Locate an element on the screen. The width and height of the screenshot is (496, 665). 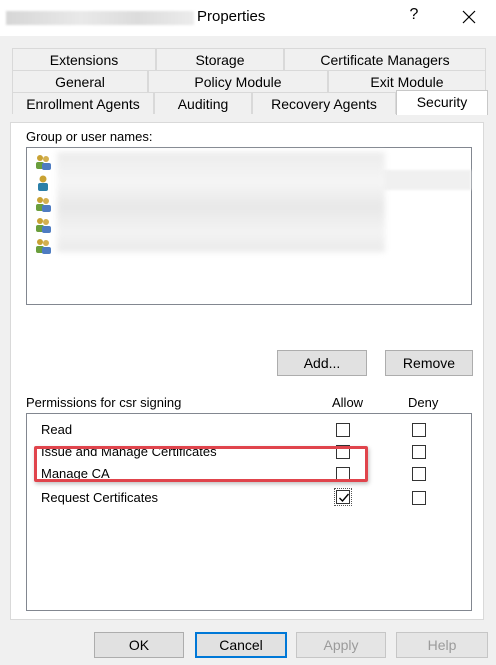
tab-recovery-agents: Recovery Agents is located at coordinates (324, 103).